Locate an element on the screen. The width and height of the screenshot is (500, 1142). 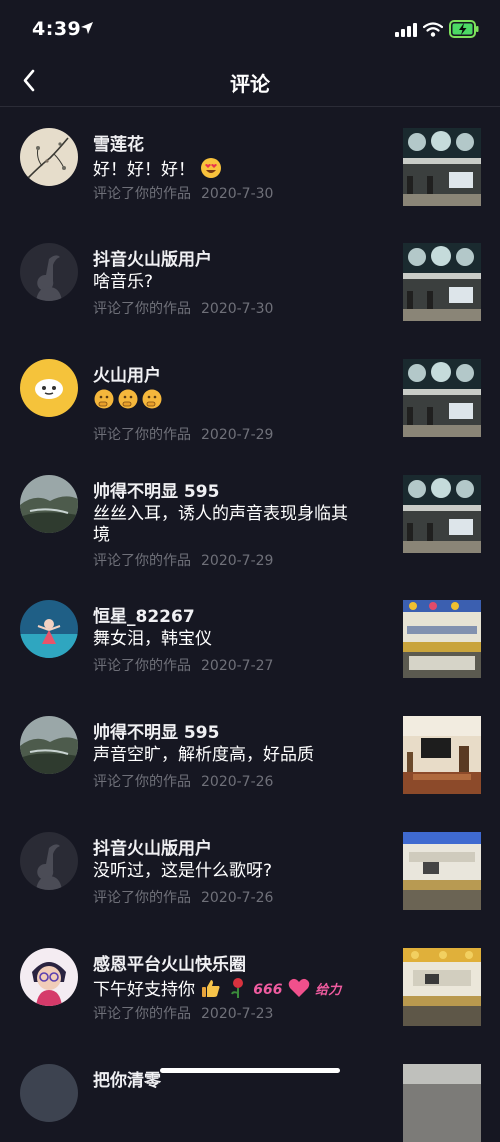
avatar-woman-glasses is located at coordinates (49, 977).